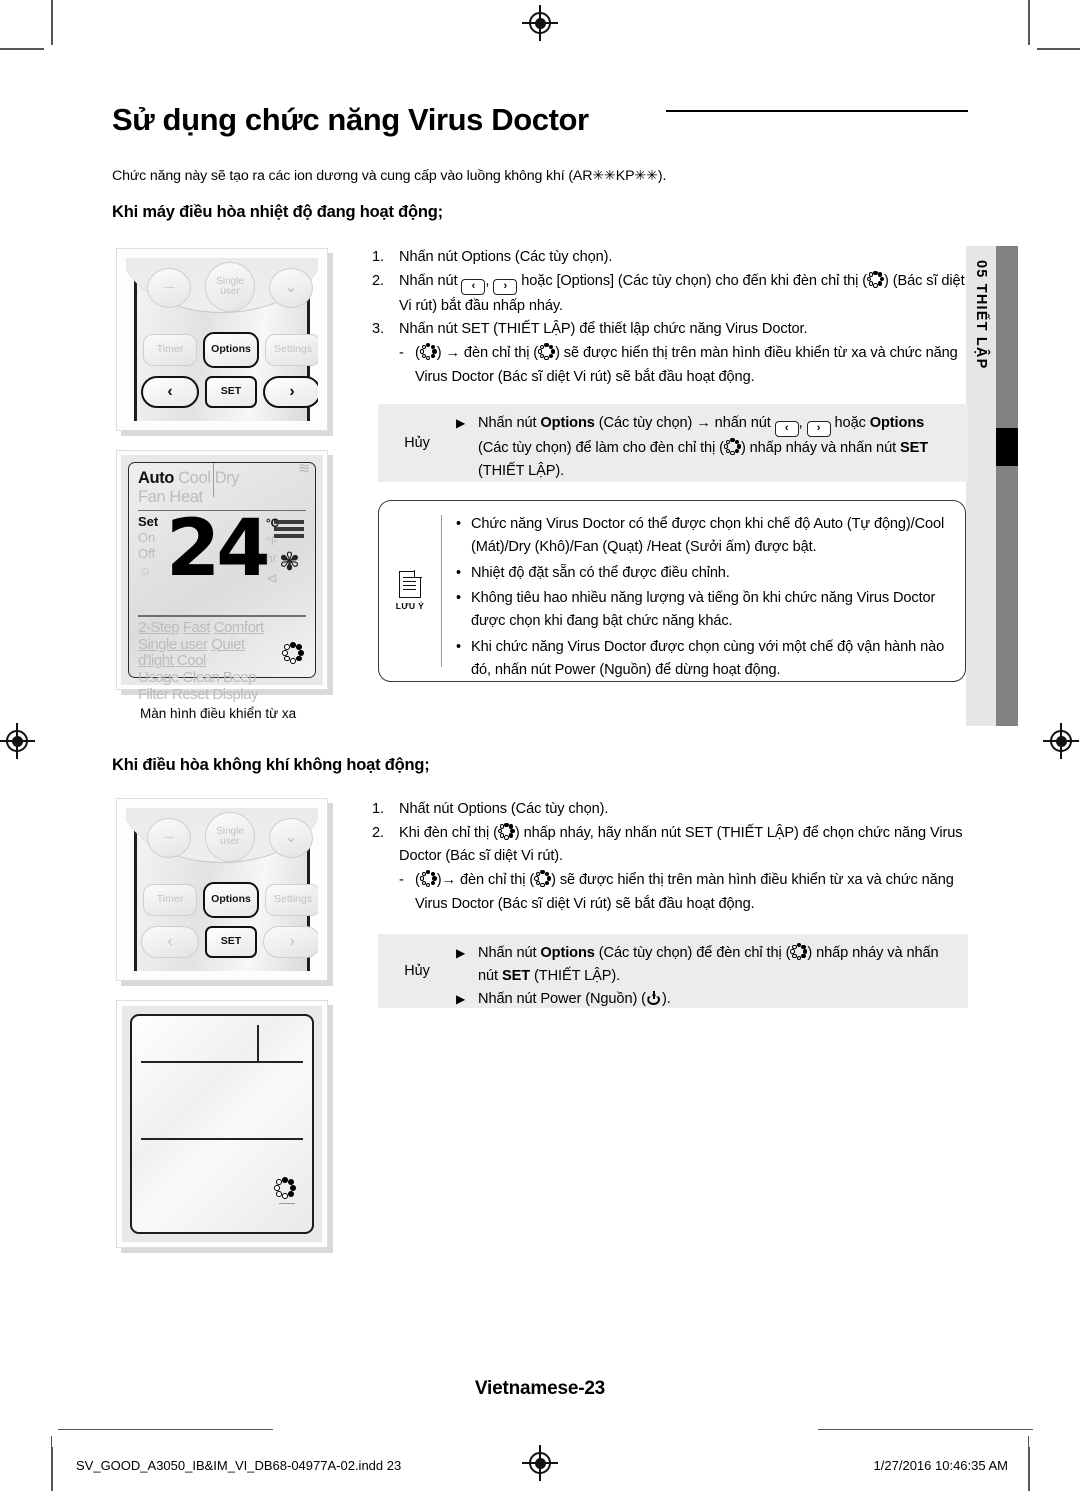 The width and height of the screenshot is (1080, 1491). I want to click on crop-mark-tl-h, so click(22, 49).